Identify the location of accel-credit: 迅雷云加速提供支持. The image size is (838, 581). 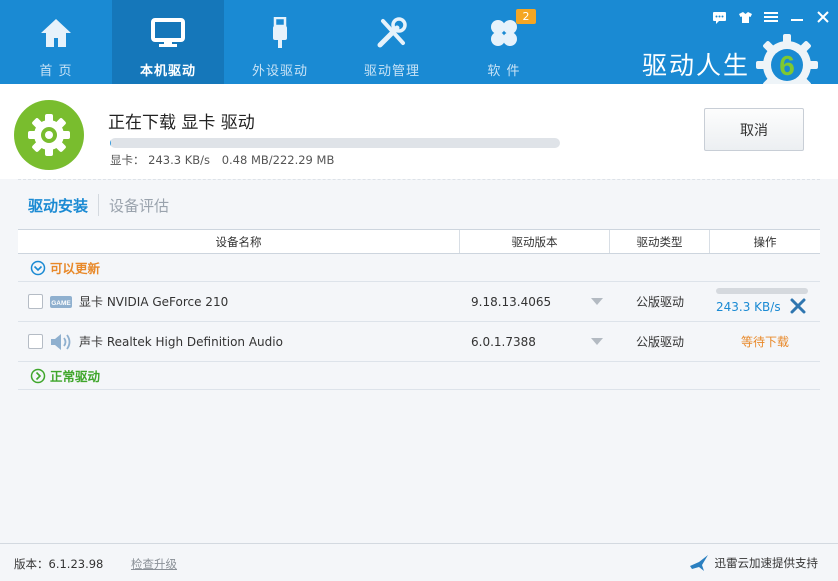
(754, 563).